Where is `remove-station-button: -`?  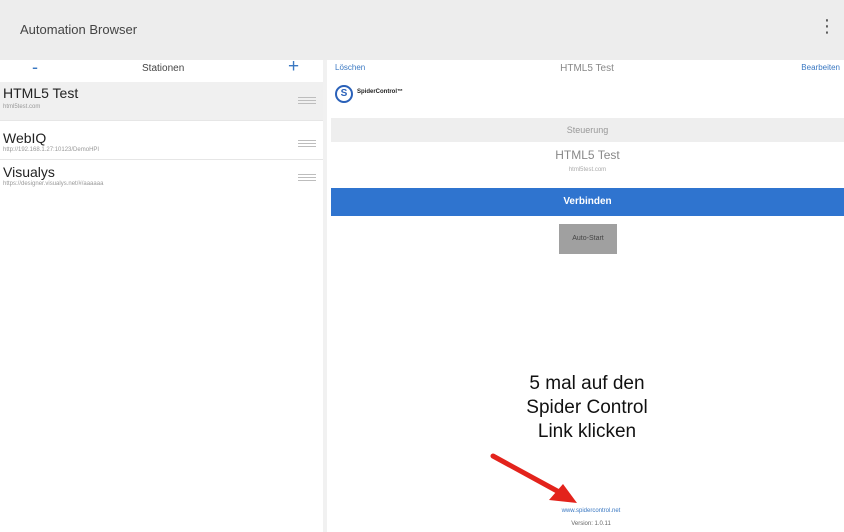 remove-station-button: - is located at coordinates (35, 67).